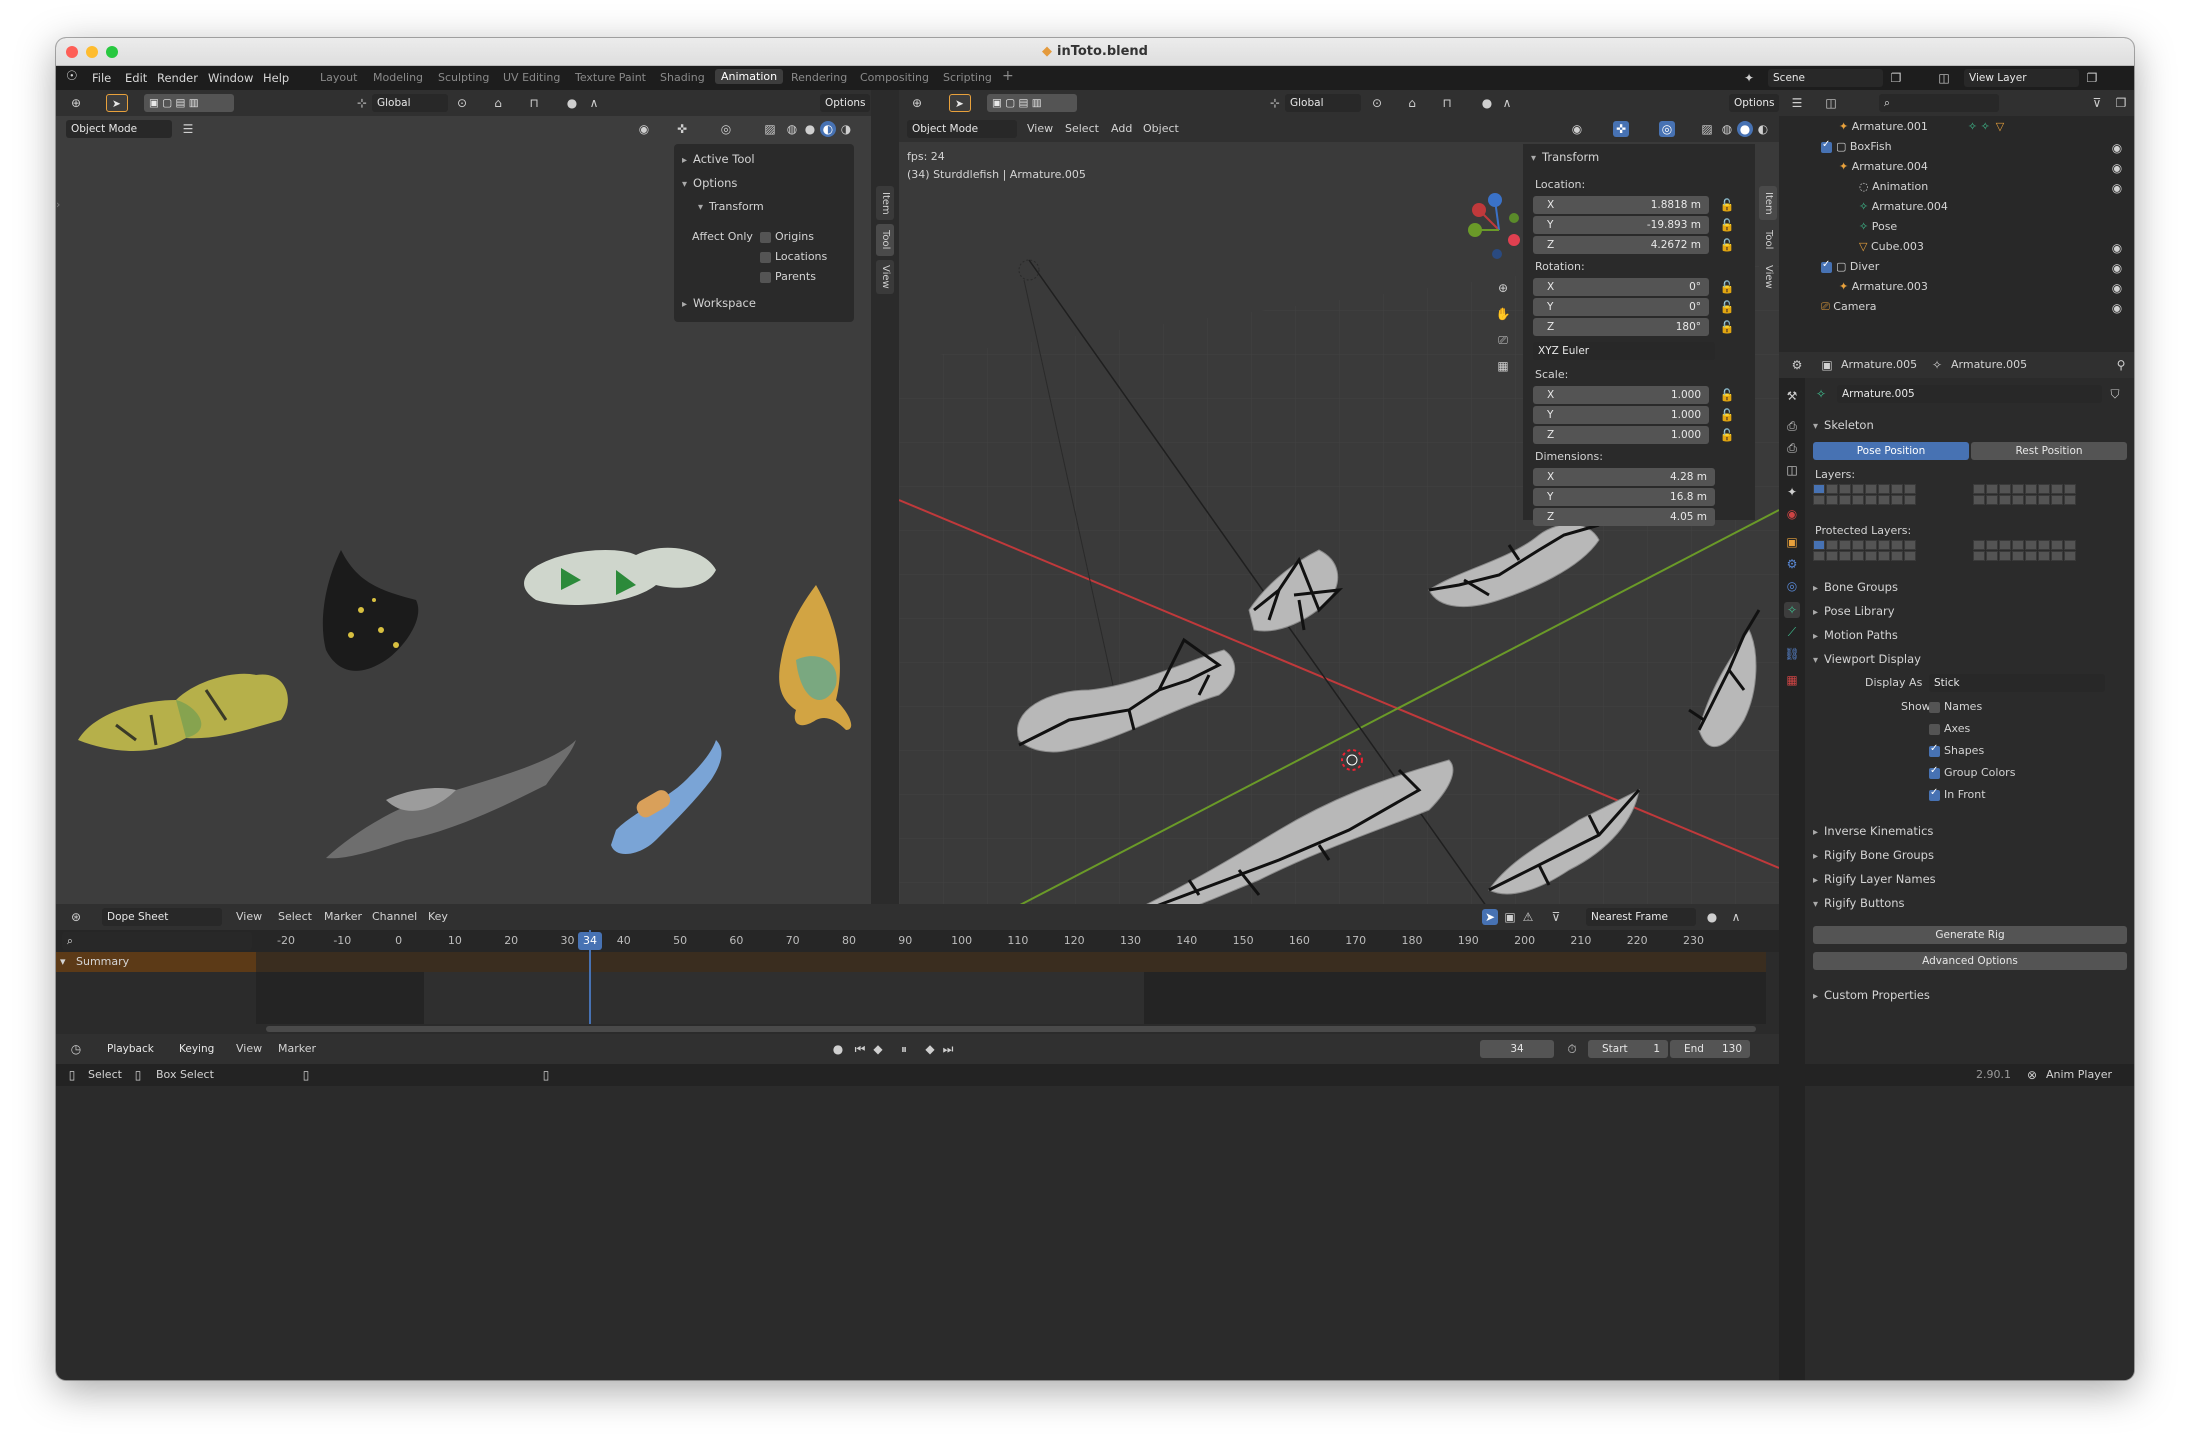 The image size is (2190, 1455). Describe the element at coordinates (1628, 1049) in the screenshot. I see `start-frame-field: Start 1` at that location.